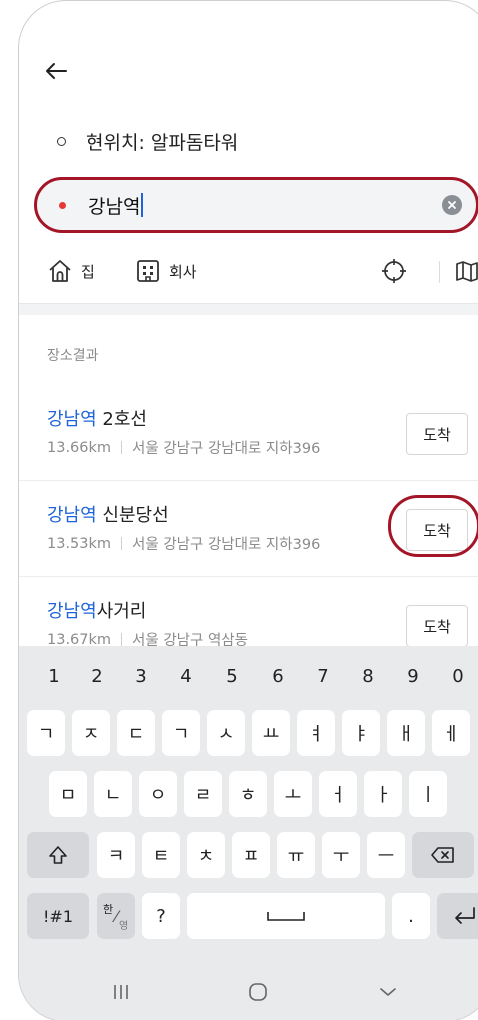 The width and height of the screenshot is (478, 1020). I want to click on origin-dot-icon, so click(61, 141).